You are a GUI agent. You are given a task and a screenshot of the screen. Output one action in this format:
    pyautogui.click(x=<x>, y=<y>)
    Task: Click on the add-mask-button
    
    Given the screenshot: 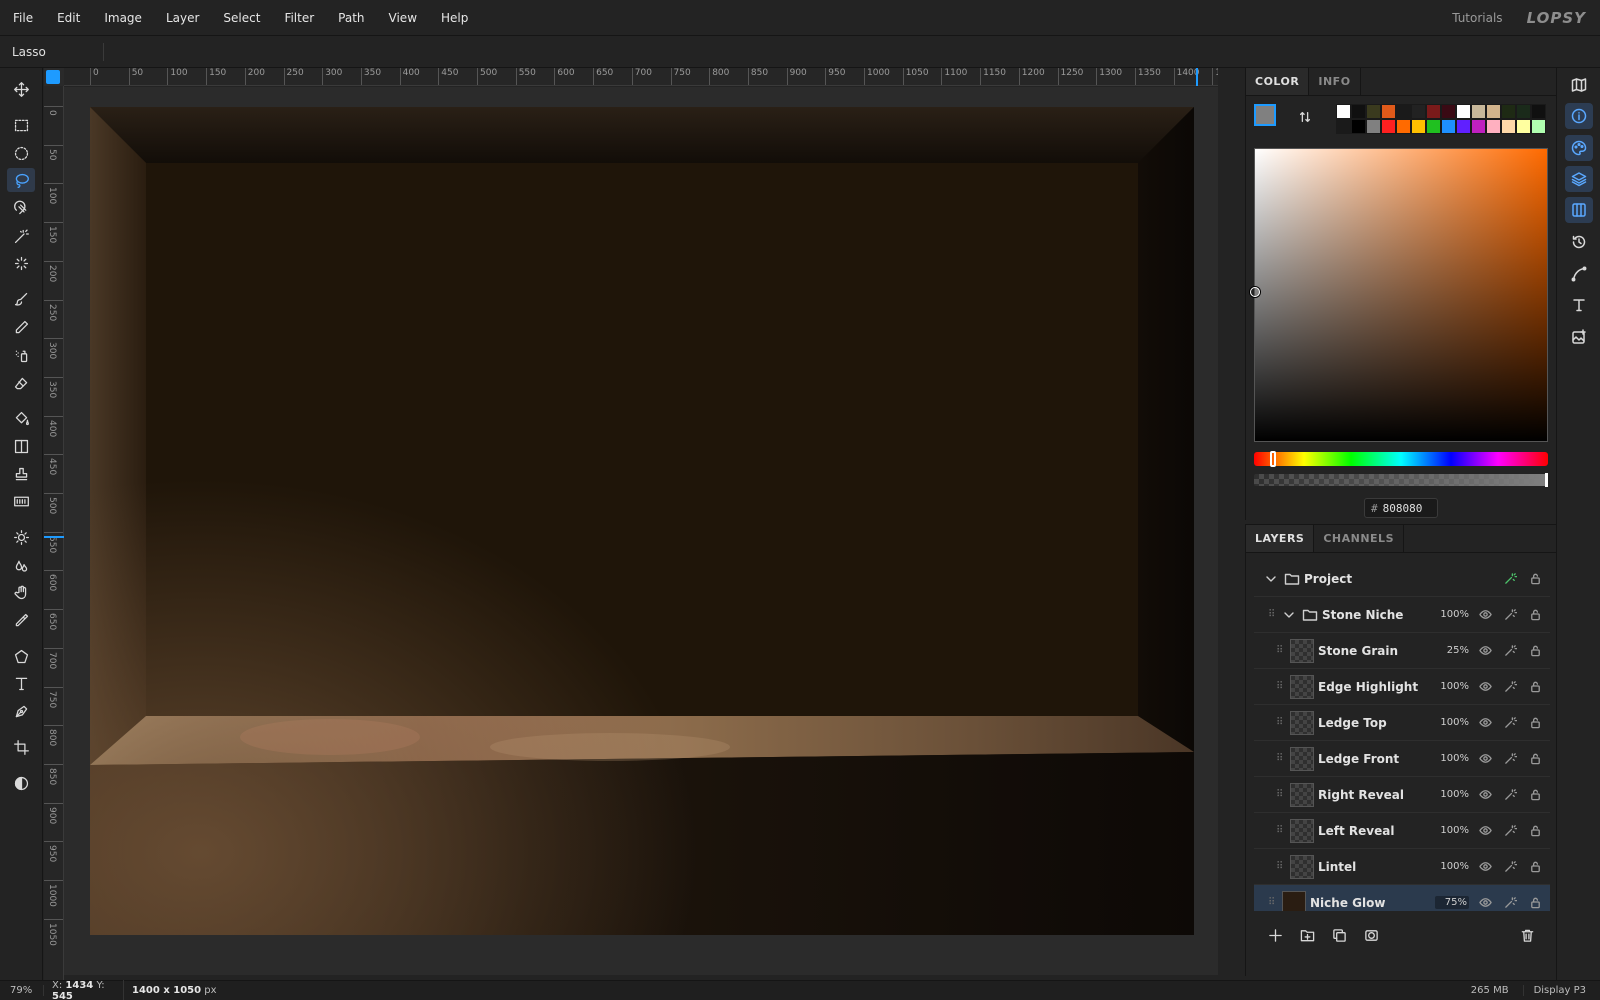 What is the action you would take?
    pyautogui.click(x=1371, y=935)
    